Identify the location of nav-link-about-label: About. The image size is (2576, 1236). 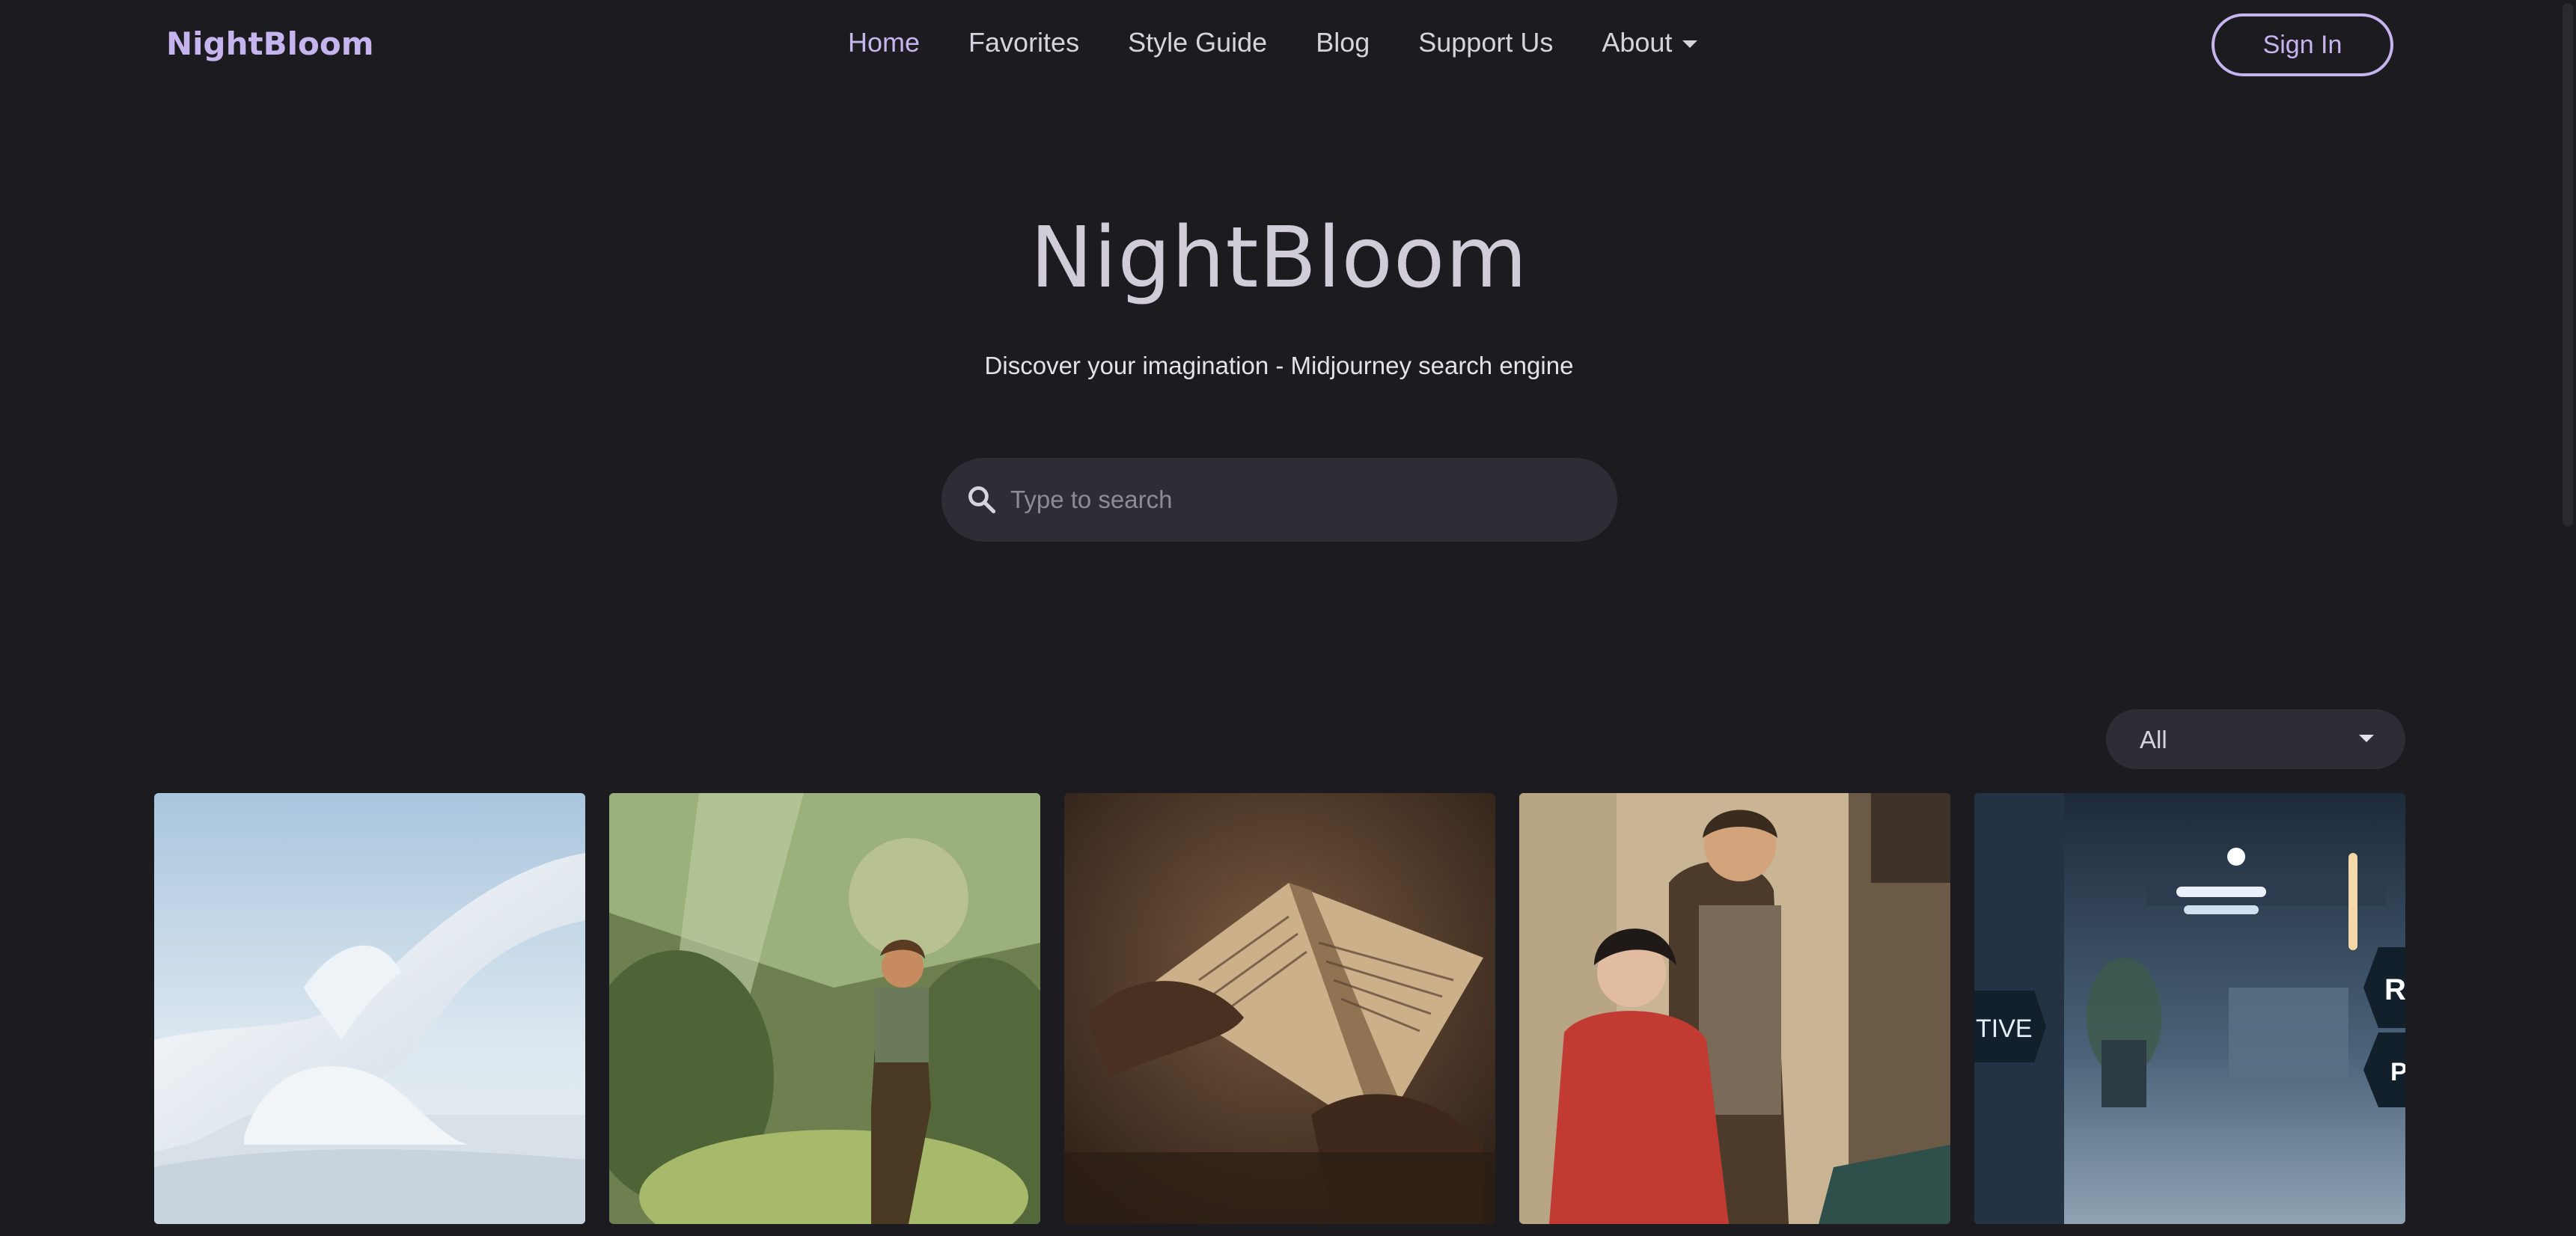
(1638, 42).